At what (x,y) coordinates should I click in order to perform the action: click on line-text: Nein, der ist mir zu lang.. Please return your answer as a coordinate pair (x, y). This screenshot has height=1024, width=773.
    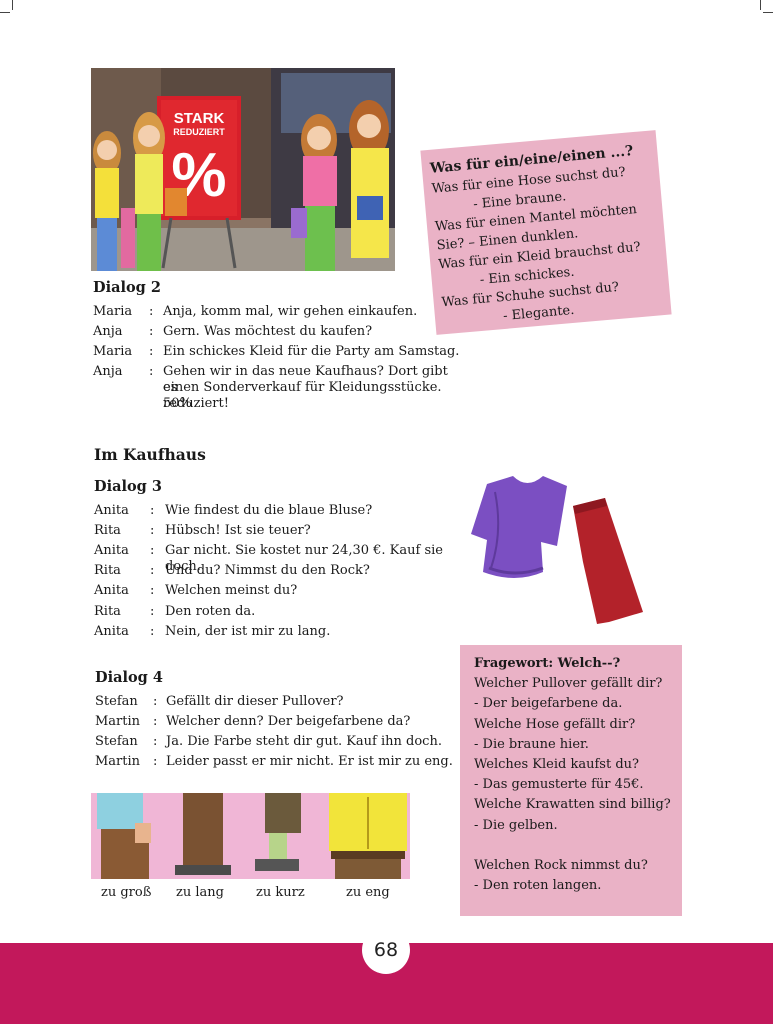
    Looking at the image, I should click on (248, 631).